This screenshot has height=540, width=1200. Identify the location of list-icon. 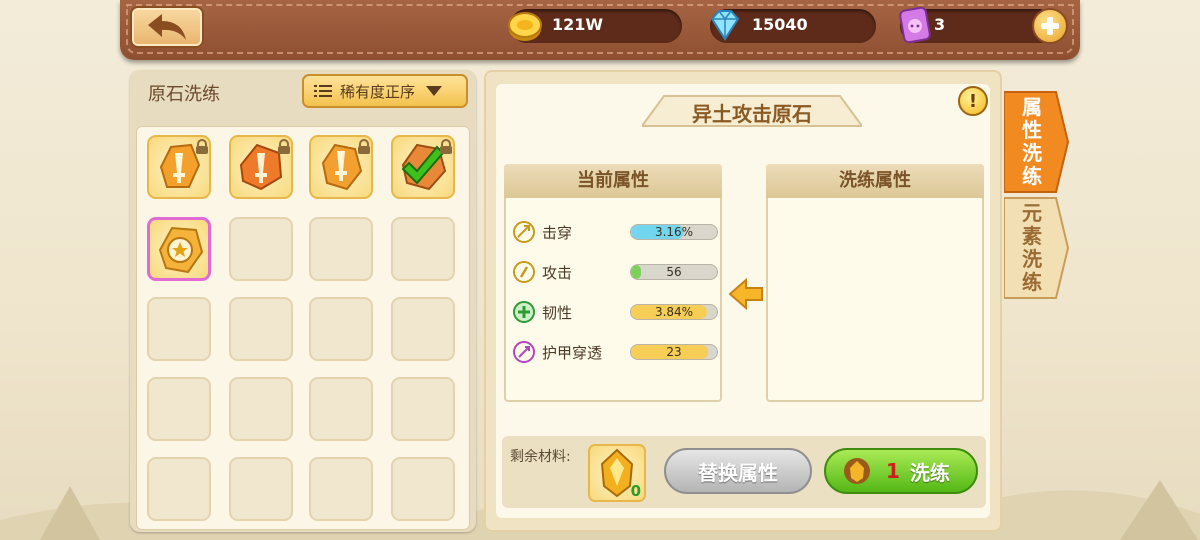
(323, 91).